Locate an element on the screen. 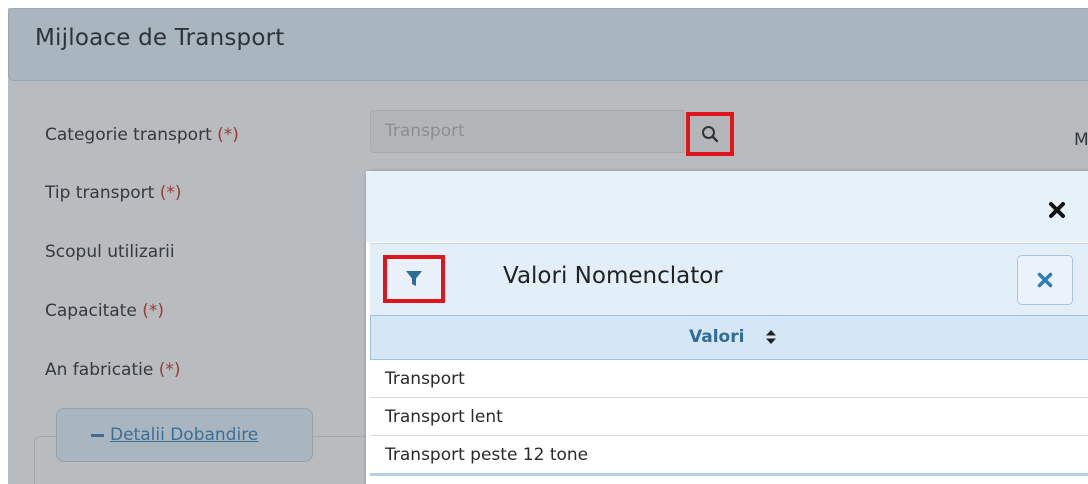  grid-title: Valori Nomenclator is located at coordinates (613, 276).